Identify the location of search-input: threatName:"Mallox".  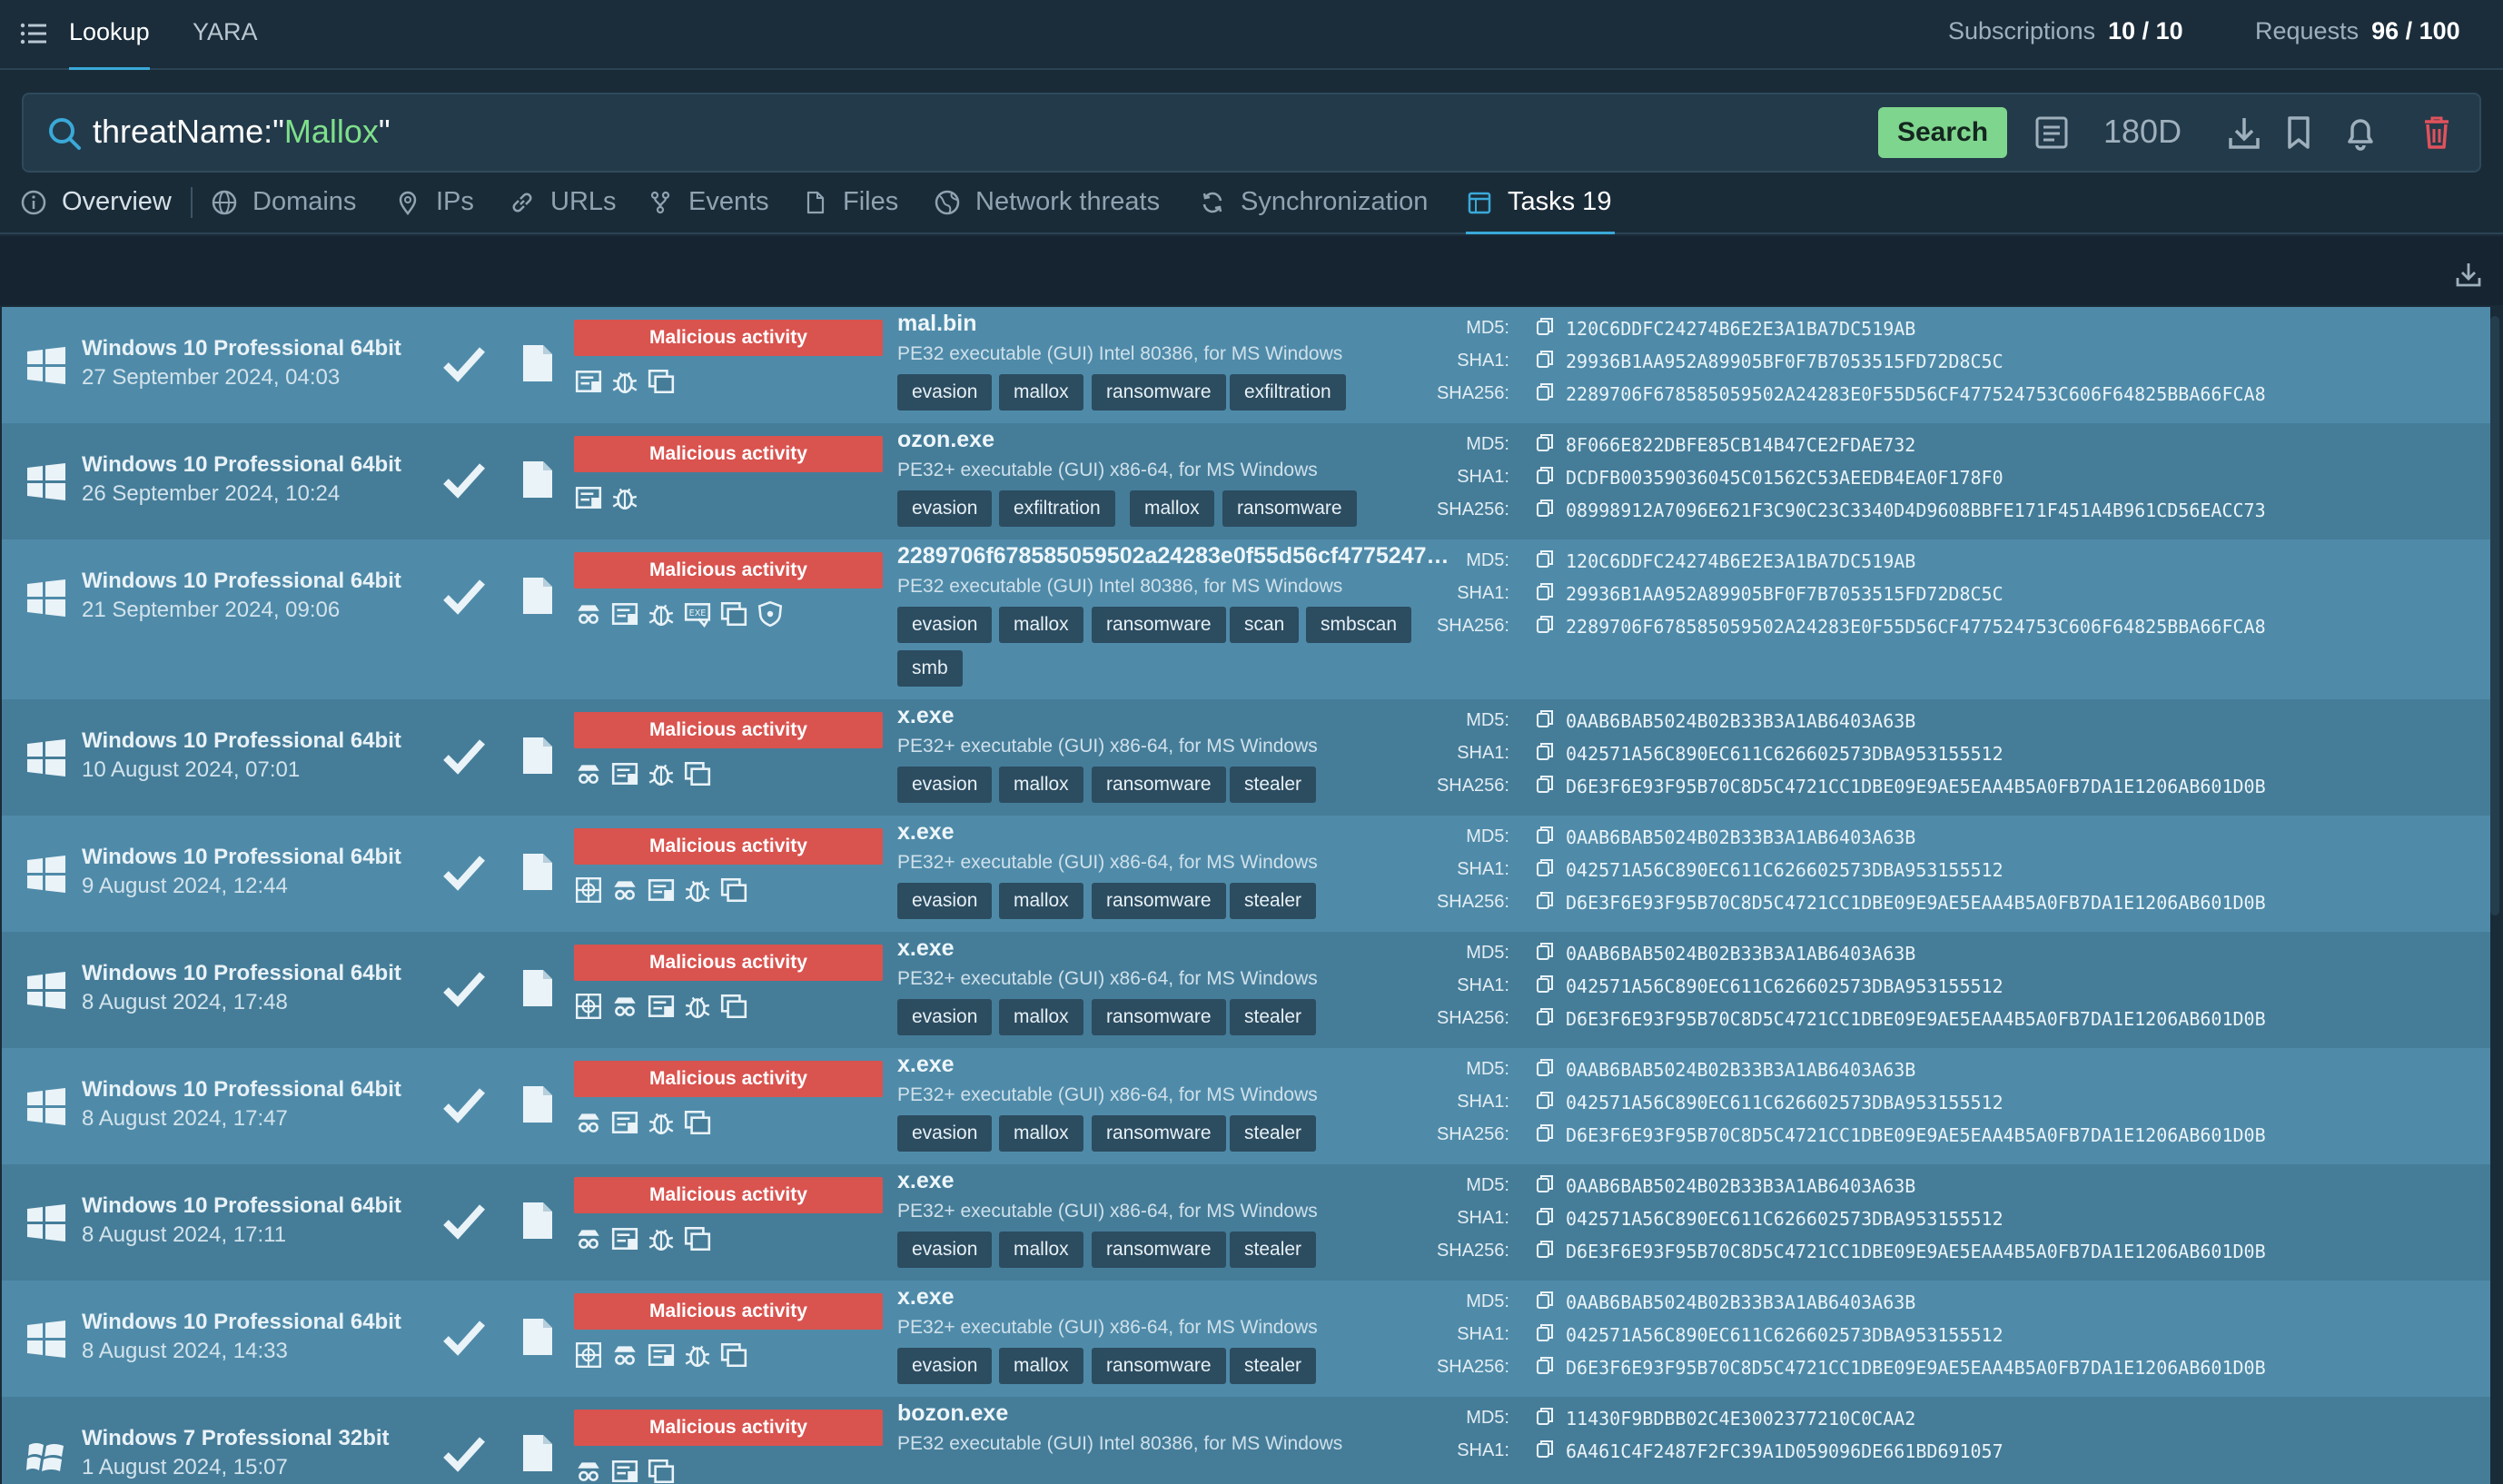
(242, 132).